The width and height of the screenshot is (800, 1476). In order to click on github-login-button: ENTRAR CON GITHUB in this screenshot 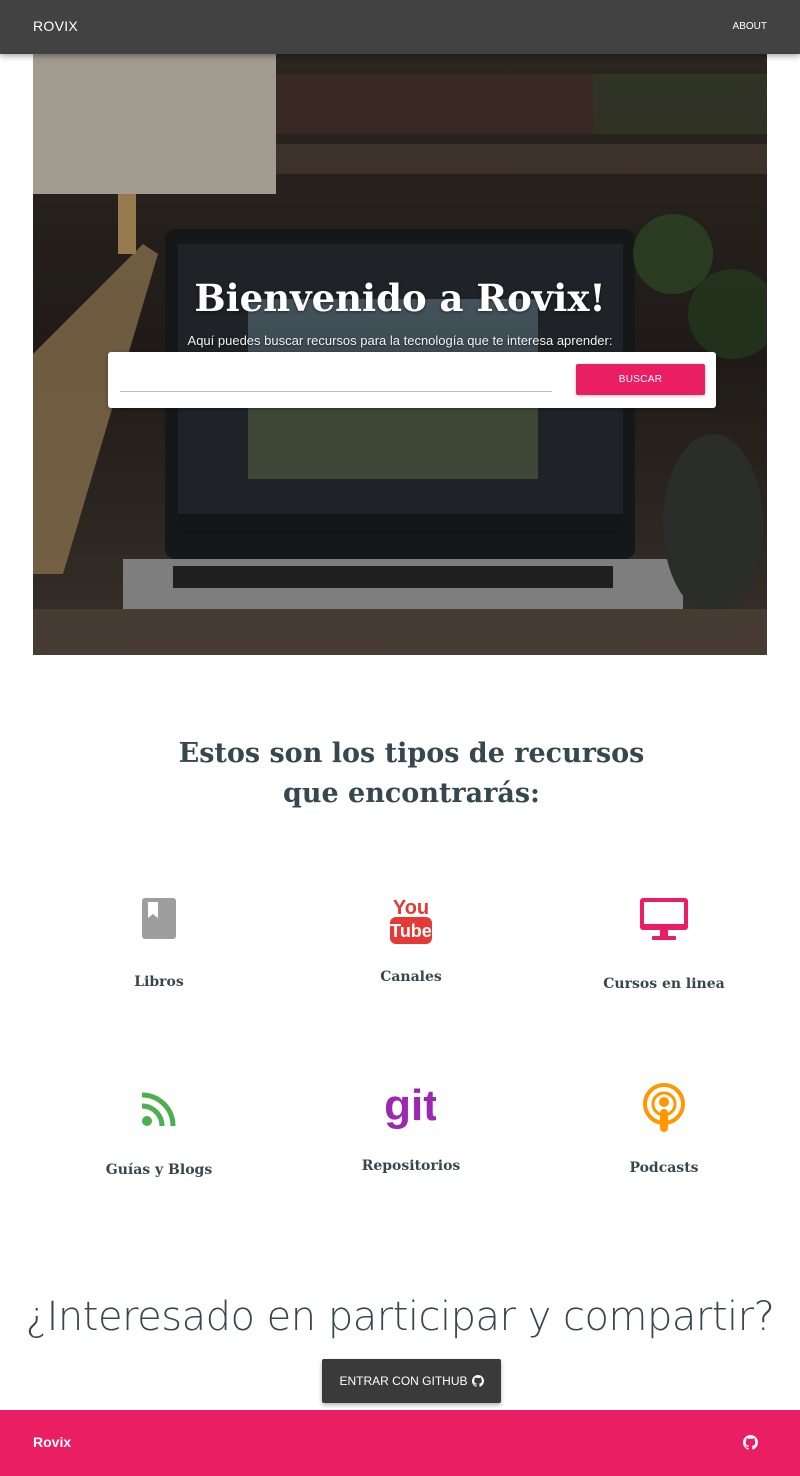, I will do `click(411, 1381)`.